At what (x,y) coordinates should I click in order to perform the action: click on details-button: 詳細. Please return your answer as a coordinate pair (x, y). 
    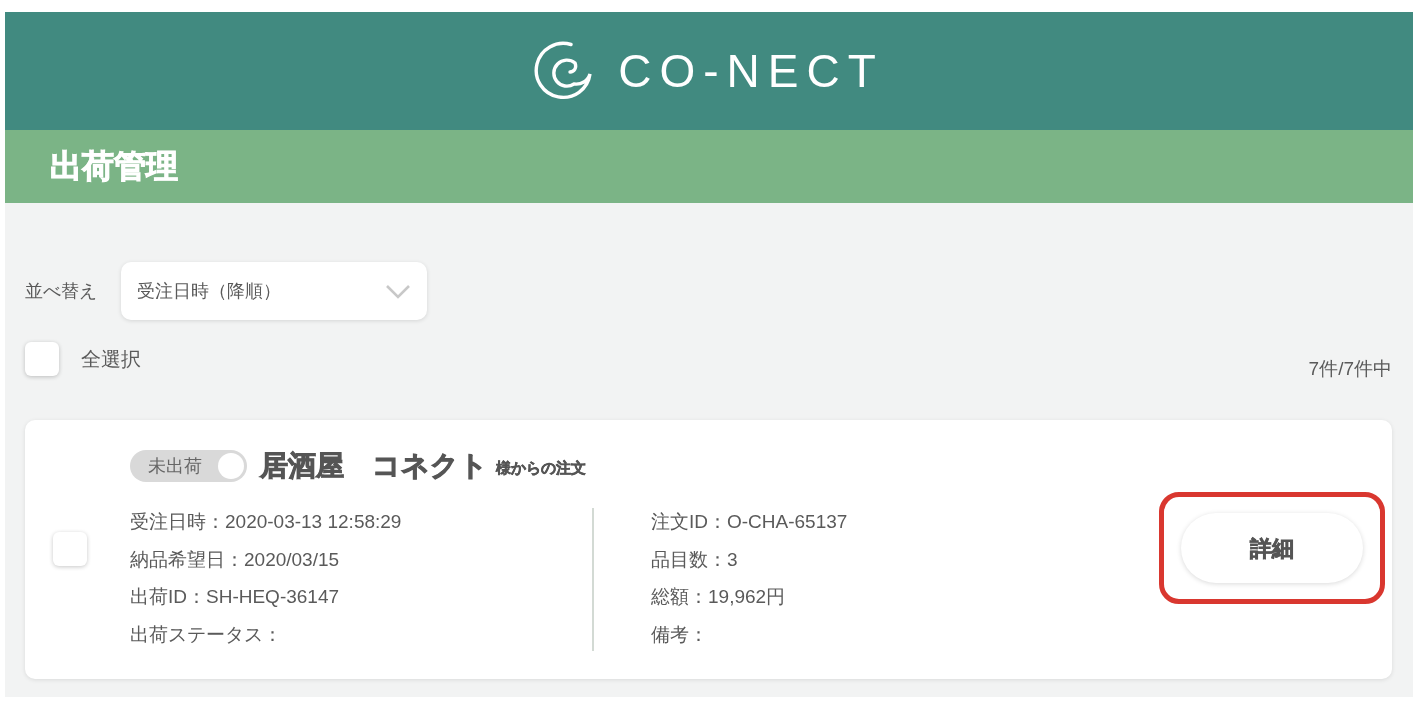
    Looking at the image, I should click on (1272, 548).